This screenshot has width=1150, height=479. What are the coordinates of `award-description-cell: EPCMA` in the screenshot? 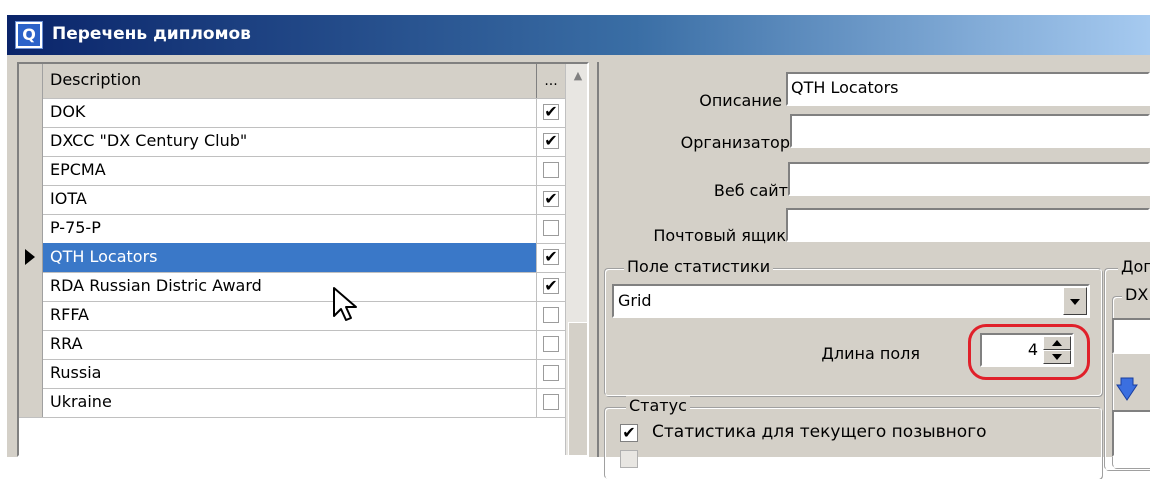 It's located at (290, 170).